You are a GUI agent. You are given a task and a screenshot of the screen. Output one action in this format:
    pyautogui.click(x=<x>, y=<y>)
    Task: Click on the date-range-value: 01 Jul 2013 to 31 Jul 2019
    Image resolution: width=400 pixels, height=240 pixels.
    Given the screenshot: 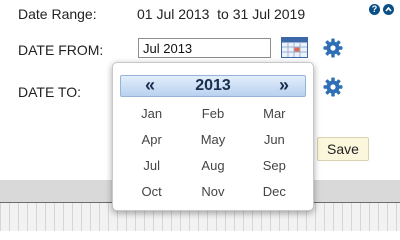 What is the action you would take?
    pyautogui.click(x=221, y=14)
    